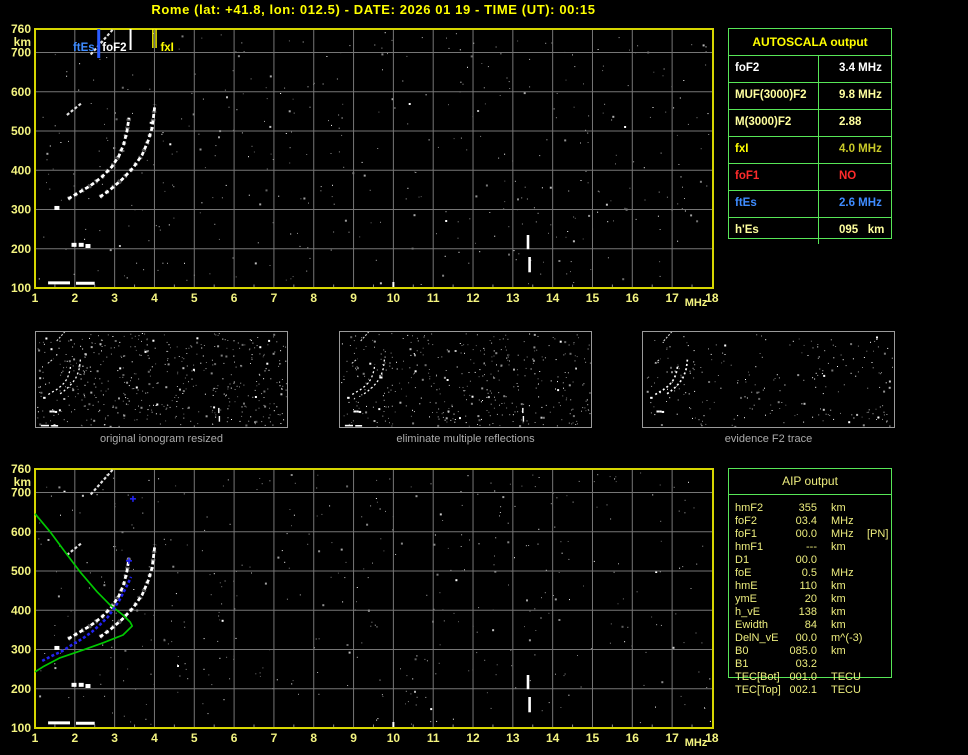 The width and height of the screenshot is (968, 755). I want to click on parameter-value: 2.6 MHz, so click(860, 203).